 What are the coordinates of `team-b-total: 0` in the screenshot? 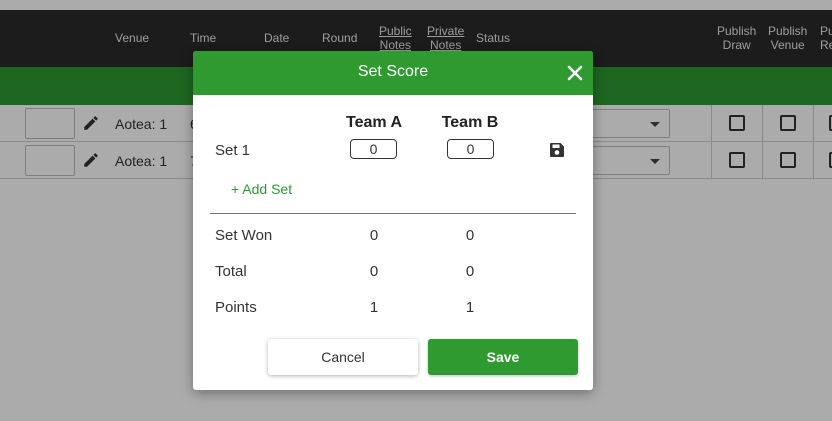 It's located at (470, 271).